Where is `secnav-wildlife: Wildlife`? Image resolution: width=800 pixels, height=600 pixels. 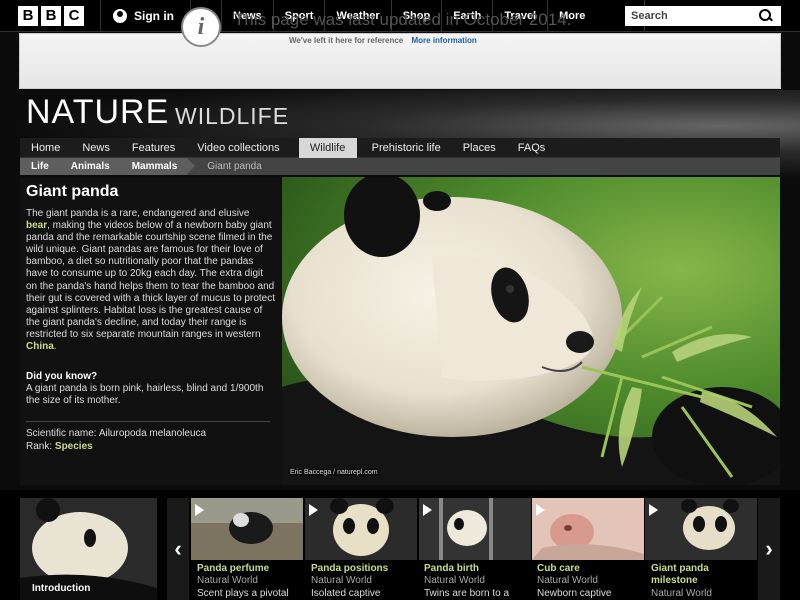 secnav-wildlife: Wildlife is located at coordinates (327, 148).